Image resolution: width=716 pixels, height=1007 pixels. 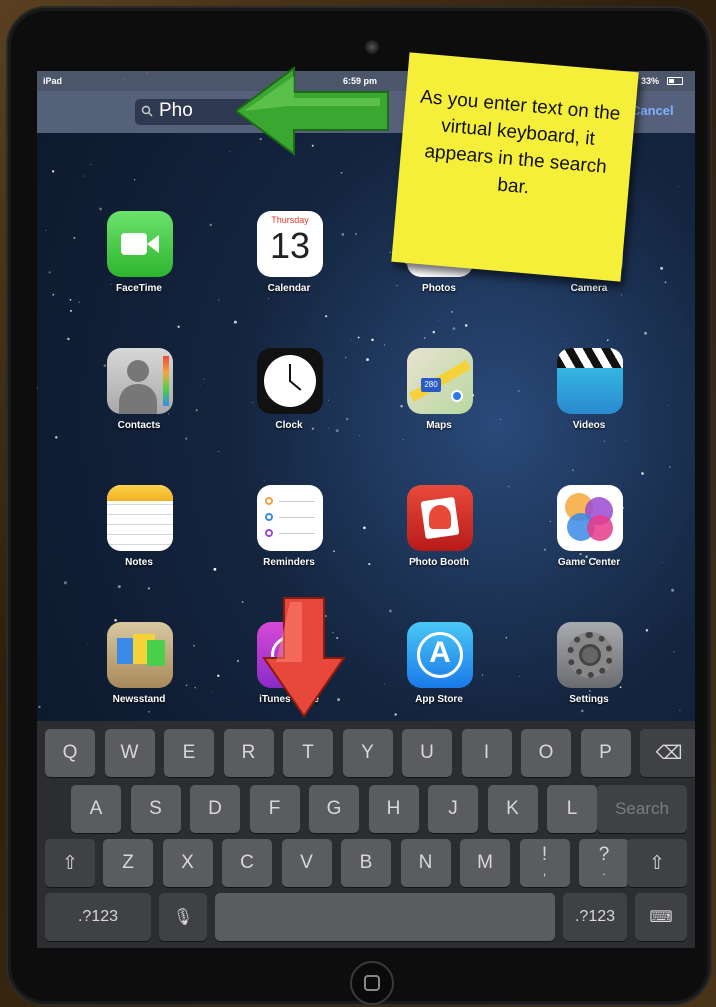 What do you see at coordinates (589, 540) in the screenshot?
I see `app-game-center: Game Center` at bounding box center [589, 540].